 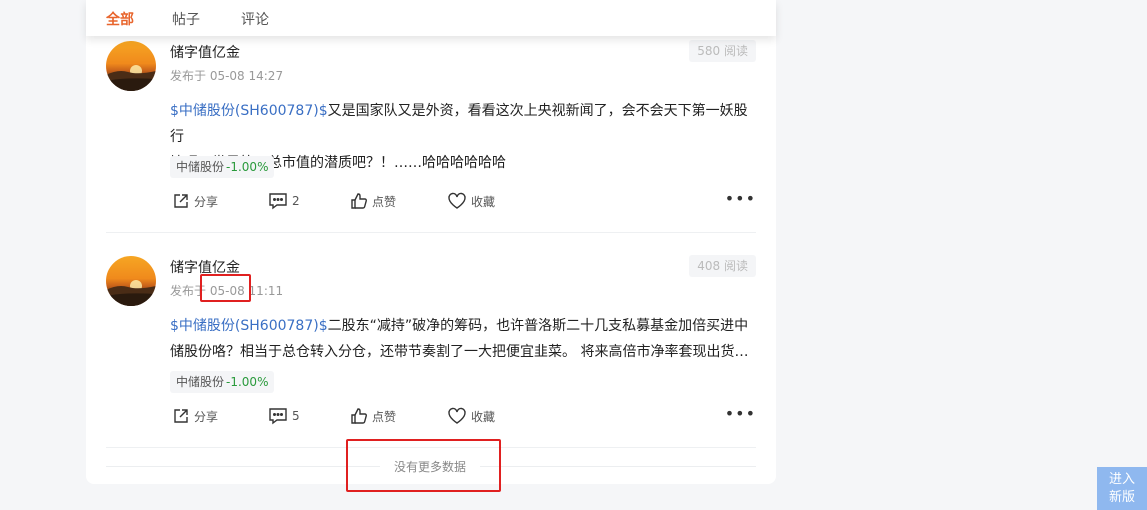 What do you see at coordinates (266, 291) in the screenshot?
I see `time-clock: 11:11` at bounding box center [266, 291].